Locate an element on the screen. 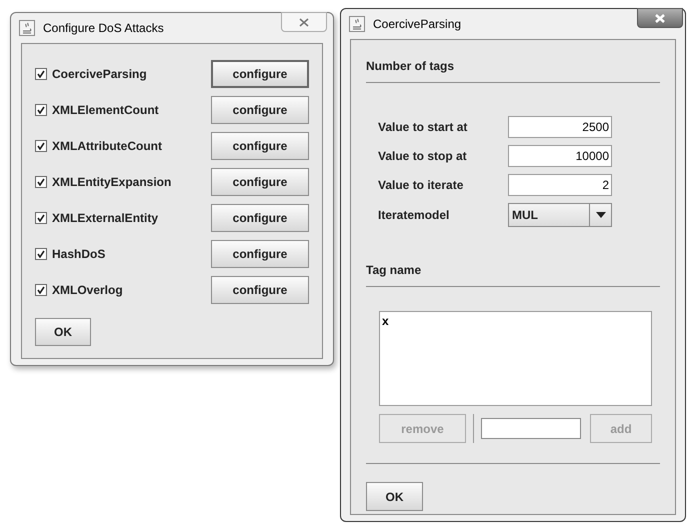 The width and height of the screenshot is (696, 523). tag-name-field is located at coordinates (531, 428).